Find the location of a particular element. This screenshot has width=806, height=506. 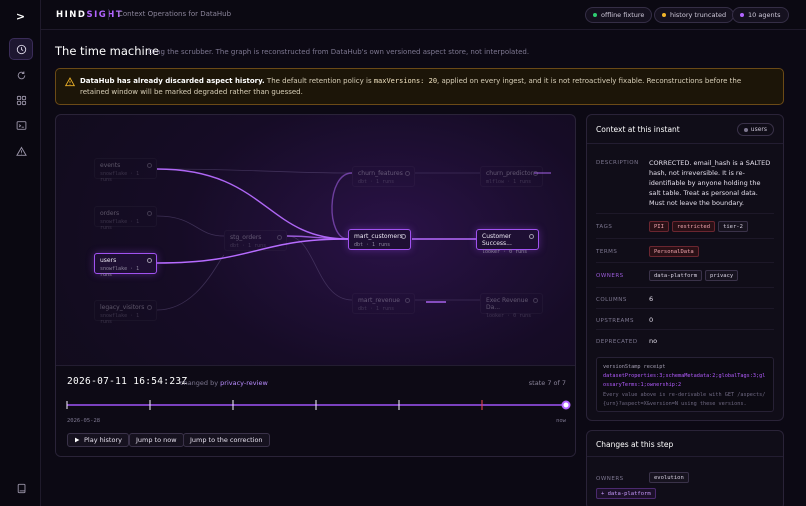

owners-row: OWNERS data-platform privacy is located at coordinates (685, 275).